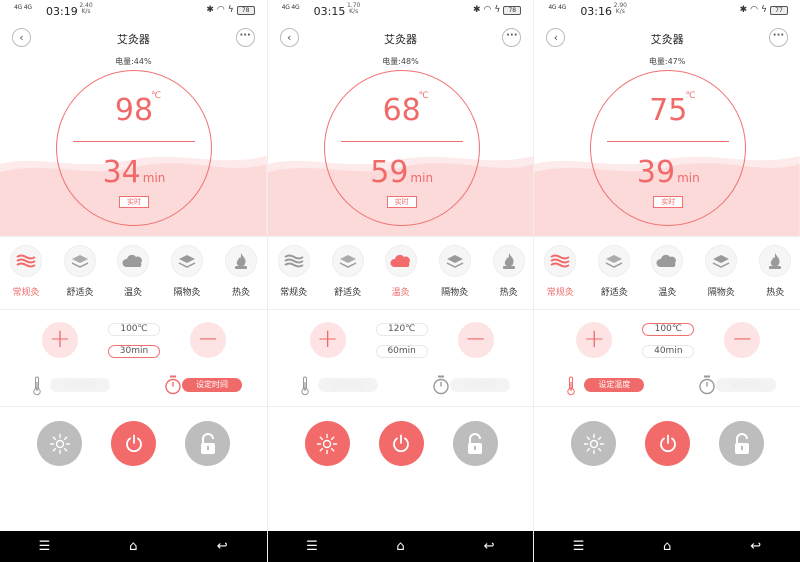 The image size is (800, 562). I want to click on set-time-value: 60min, so click(401, 351).